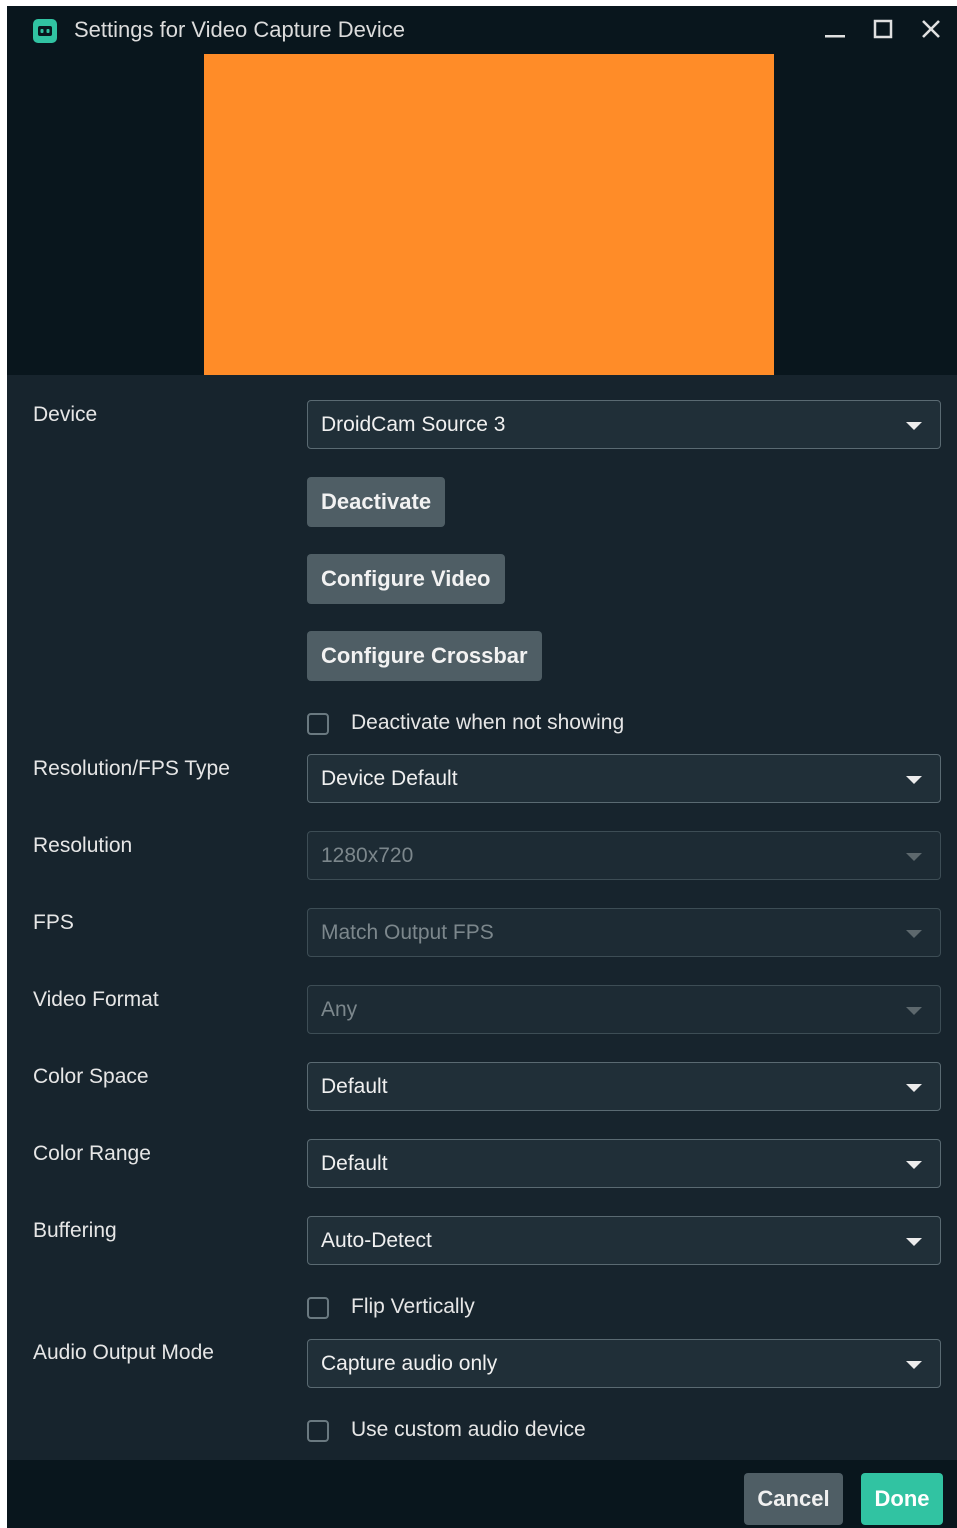 The height and width of the screenshot is (1528, 957). I want to click on fps-value: Match Output FPS, so click(407, 932).